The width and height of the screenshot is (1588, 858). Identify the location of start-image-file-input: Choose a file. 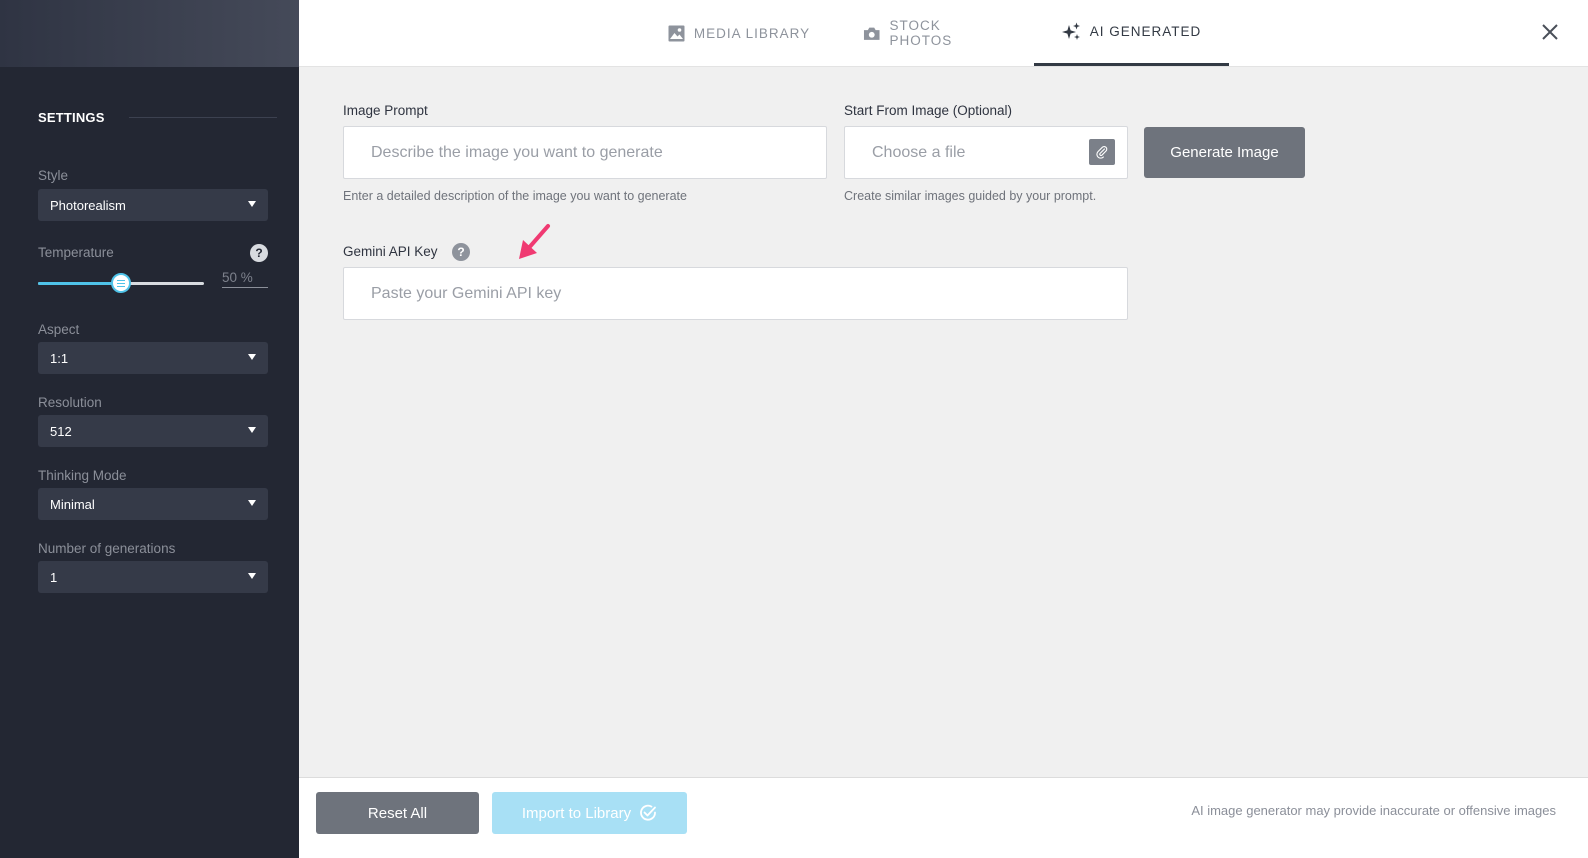
(986, 152).